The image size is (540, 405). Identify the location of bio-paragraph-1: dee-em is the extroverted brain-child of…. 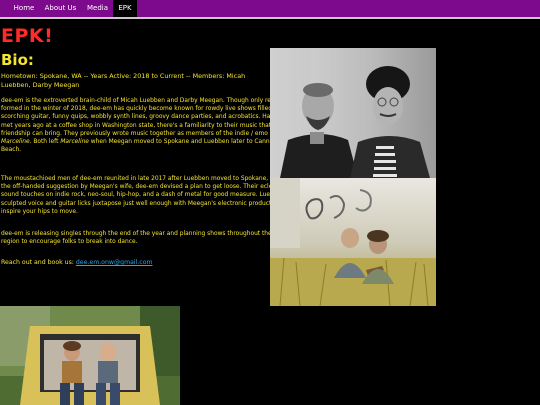
(145, 126).